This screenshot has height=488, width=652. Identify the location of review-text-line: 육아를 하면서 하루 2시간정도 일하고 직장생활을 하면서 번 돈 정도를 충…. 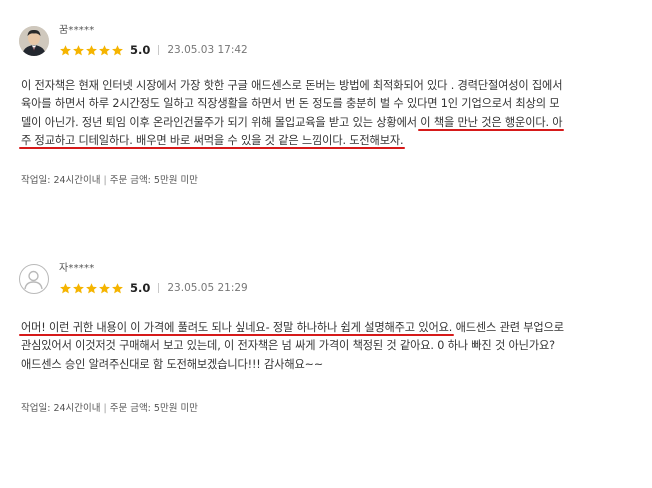
(331, 104).